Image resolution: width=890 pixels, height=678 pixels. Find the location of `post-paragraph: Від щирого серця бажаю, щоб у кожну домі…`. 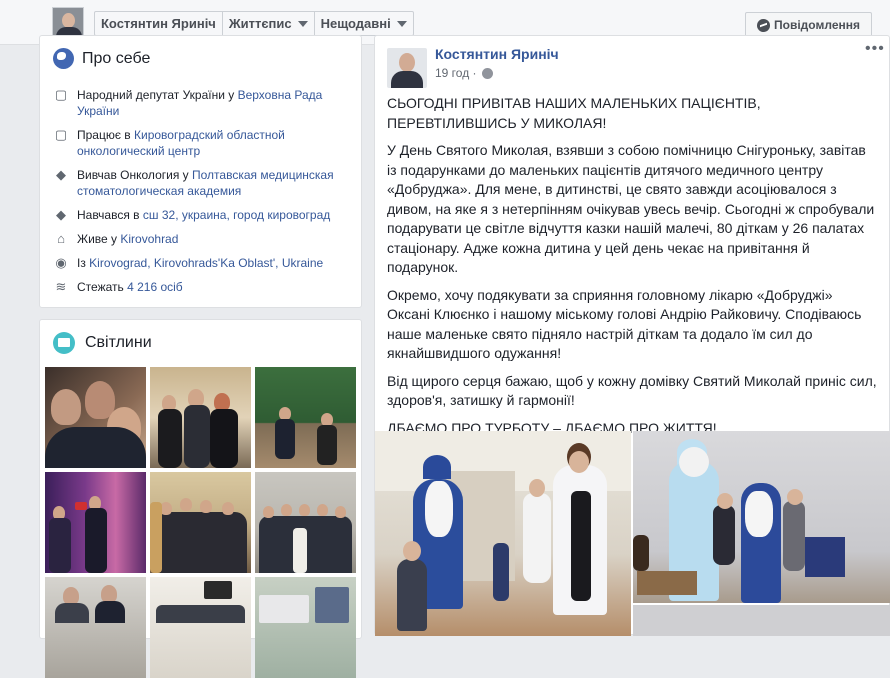

post-paragraph: Від щирого серця бажаю, щоб у кожну домі… is located at coordinates (632, 390).